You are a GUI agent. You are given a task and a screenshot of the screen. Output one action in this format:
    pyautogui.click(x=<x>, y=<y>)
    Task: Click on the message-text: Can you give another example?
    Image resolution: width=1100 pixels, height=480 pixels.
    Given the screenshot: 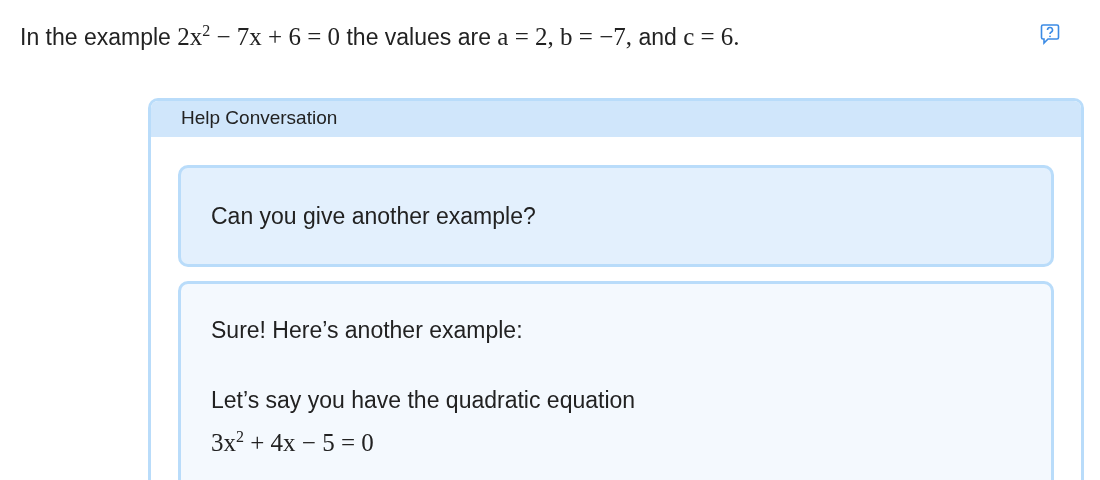 What is the action you would take?
    pyautogui.click(x=374, y=217)
    